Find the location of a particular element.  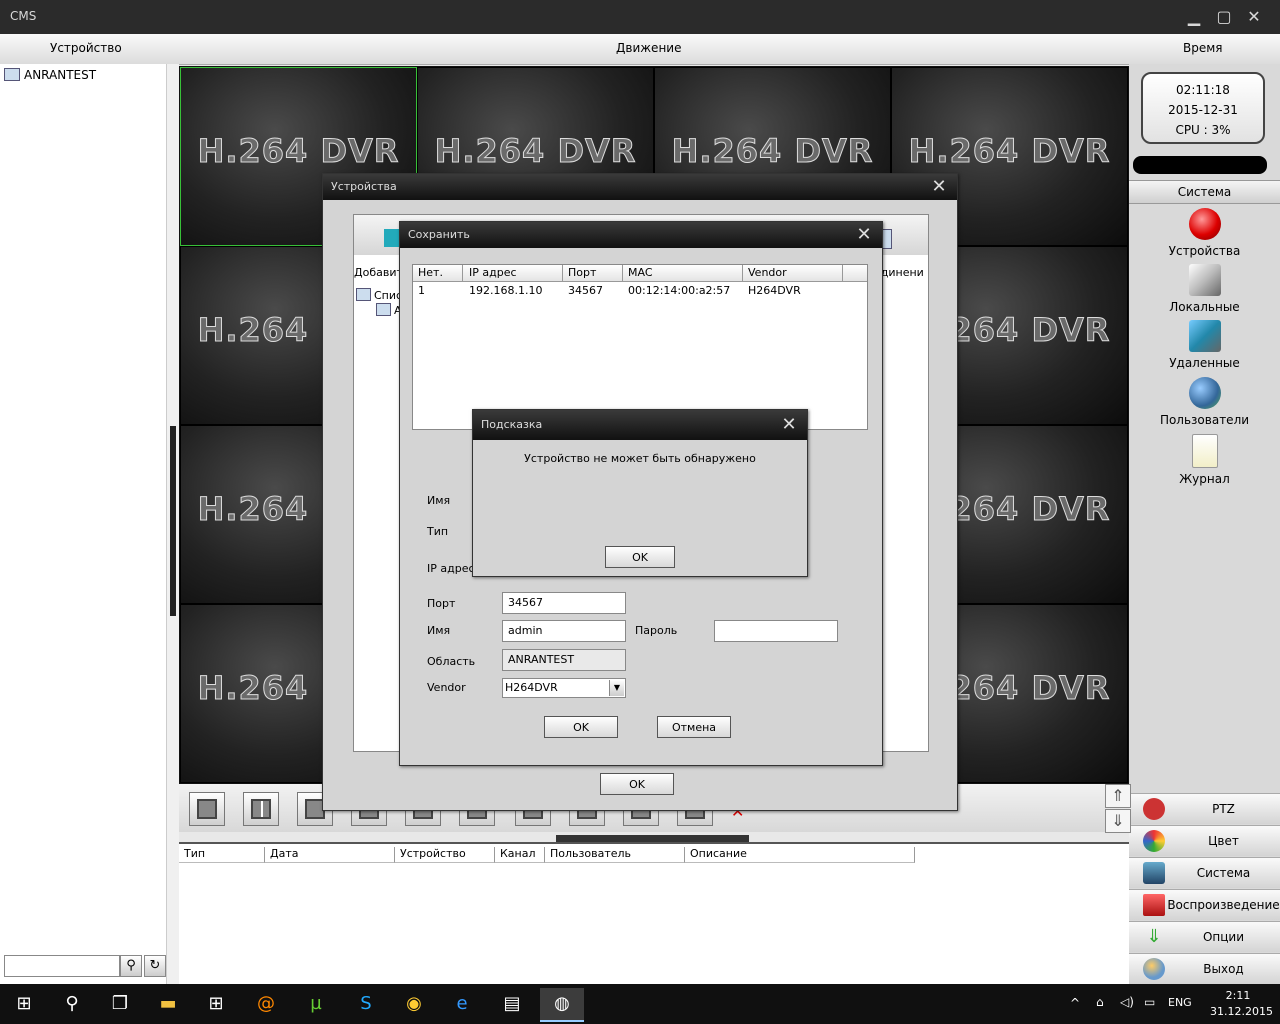

found-devices-header: Нет. IP адрес Порт MAC Vendor is located at coordinates (640, 273).